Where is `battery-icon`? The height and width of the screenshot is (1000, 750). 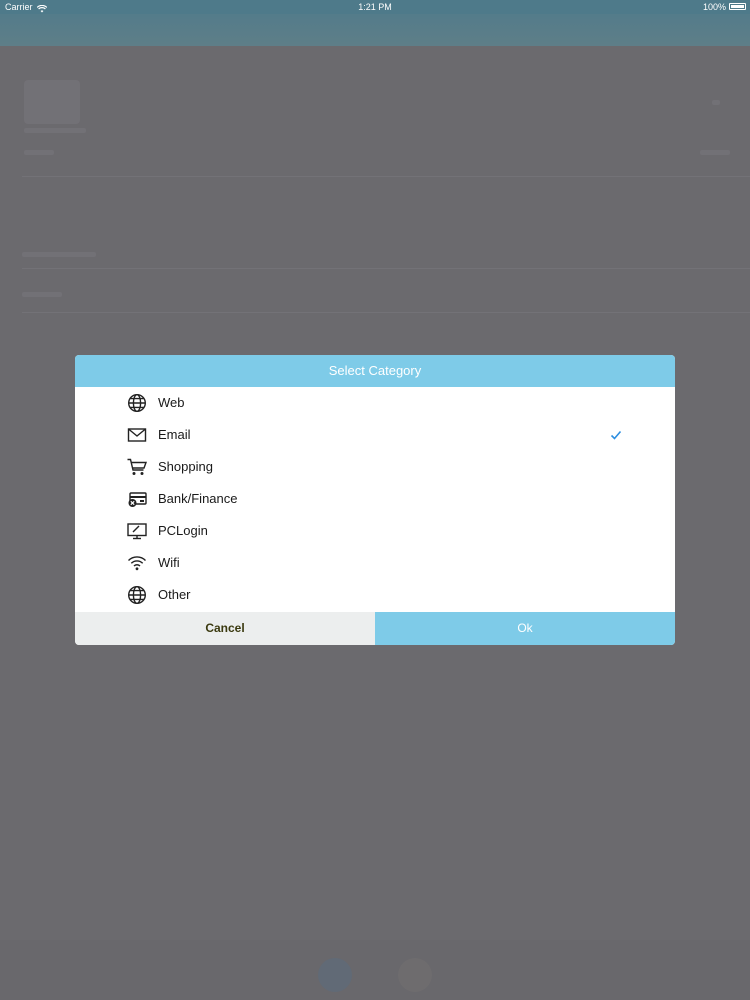
battery-icon is located at coordinates (737, 6).